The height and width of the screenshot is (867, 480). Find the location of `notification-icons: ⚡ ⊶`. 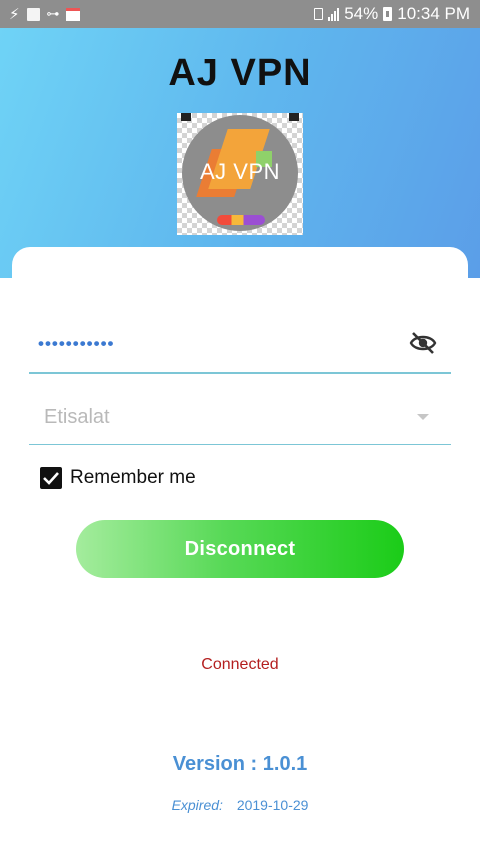

notification-icons: ⚡ ⊶ is located at coordinates (40, 14).